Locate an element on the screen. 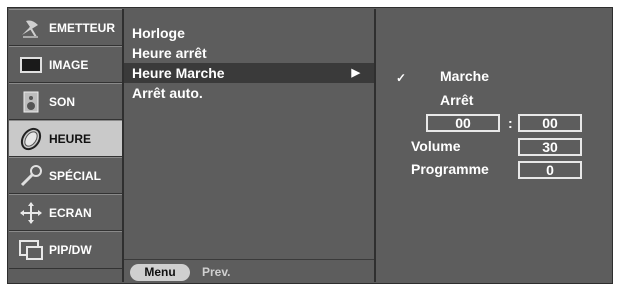 This screenshot has height=284, width=618. sidebar-item-special: SPÉCIAL is located at coordinates (65, 175).